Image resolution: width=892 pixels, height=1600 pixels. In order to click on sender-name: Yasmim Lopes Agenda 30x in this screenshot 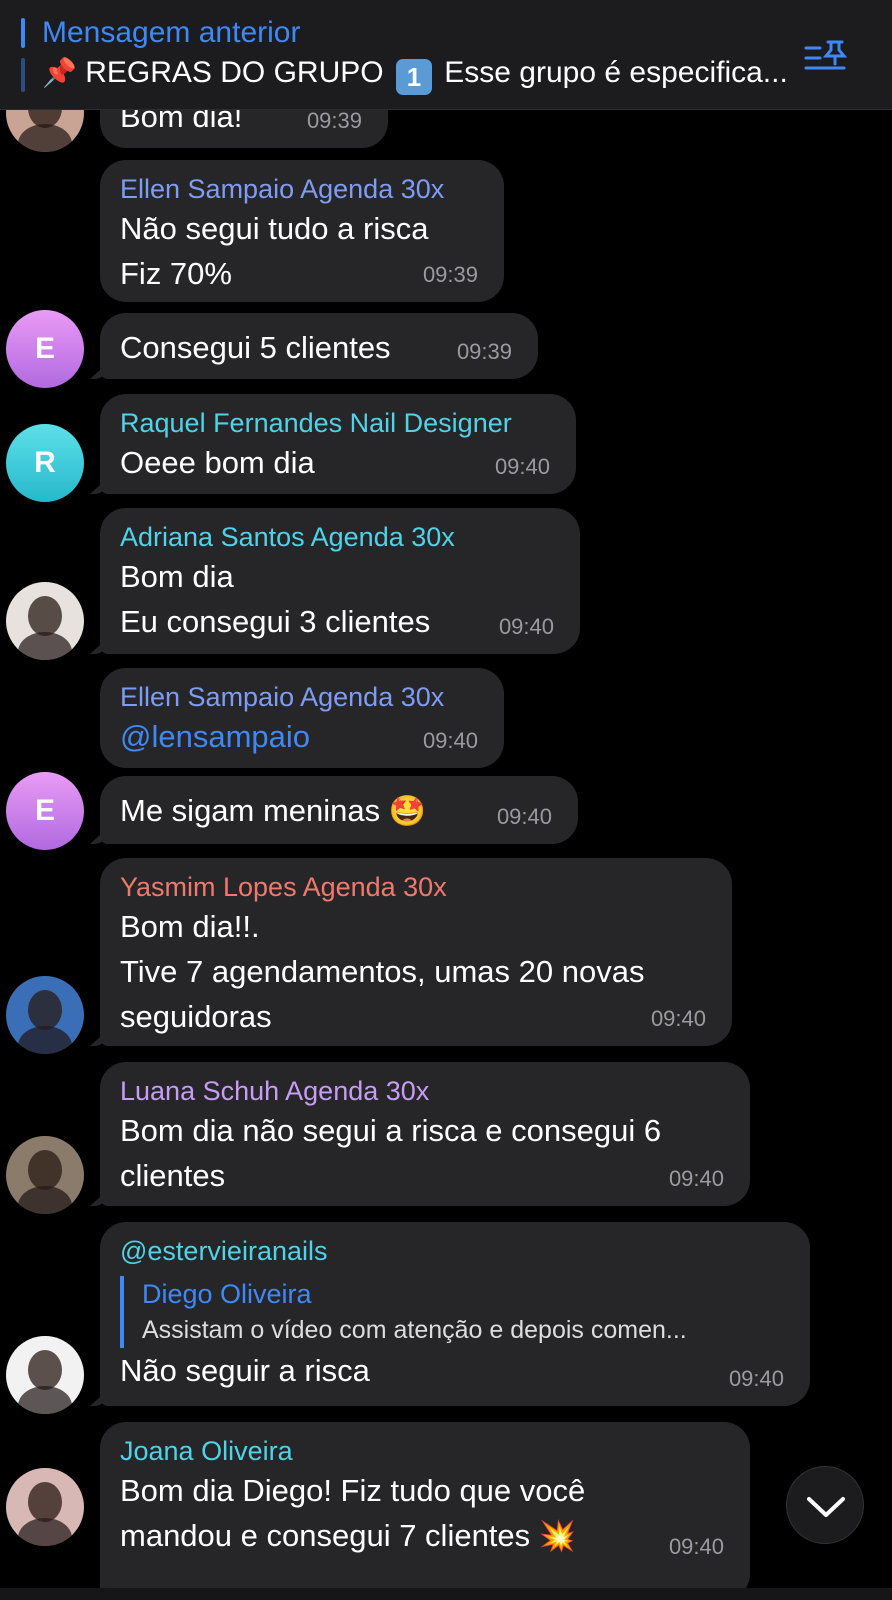, I will do `click(416, 887)`.